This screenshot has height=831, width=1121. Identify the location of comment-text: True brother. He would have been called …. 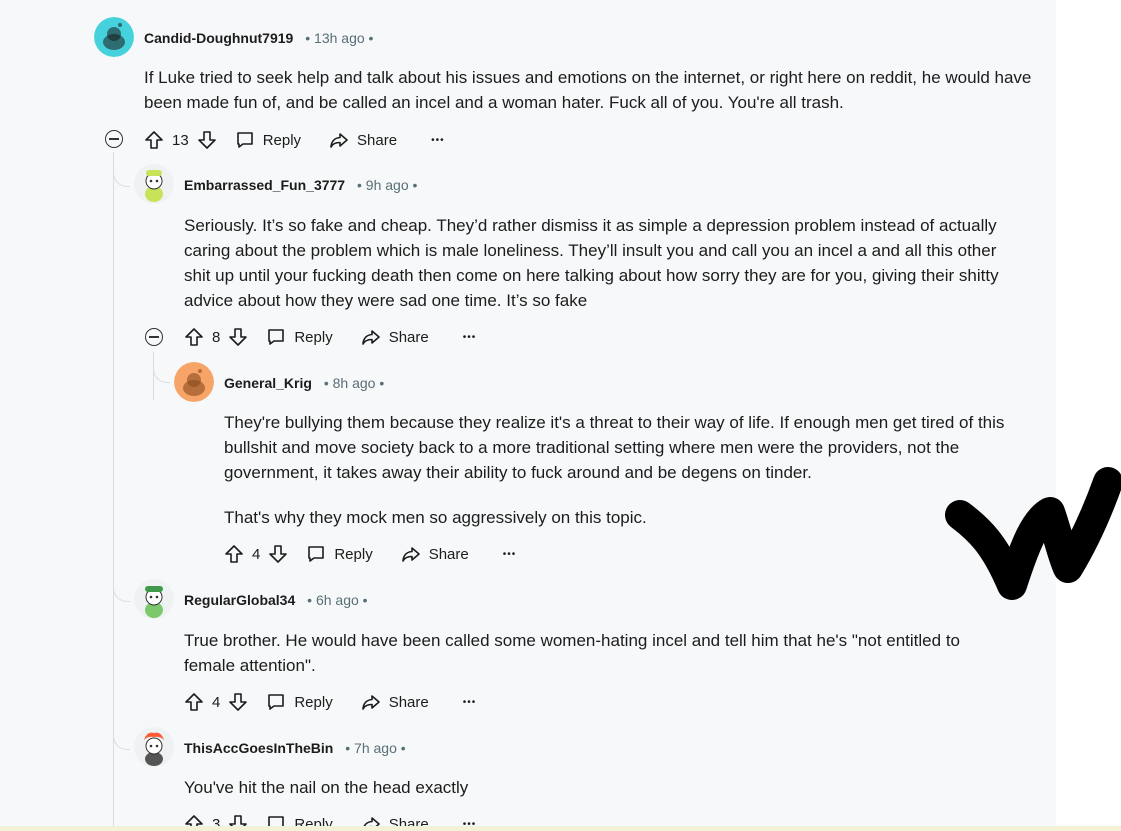
(572, 653).